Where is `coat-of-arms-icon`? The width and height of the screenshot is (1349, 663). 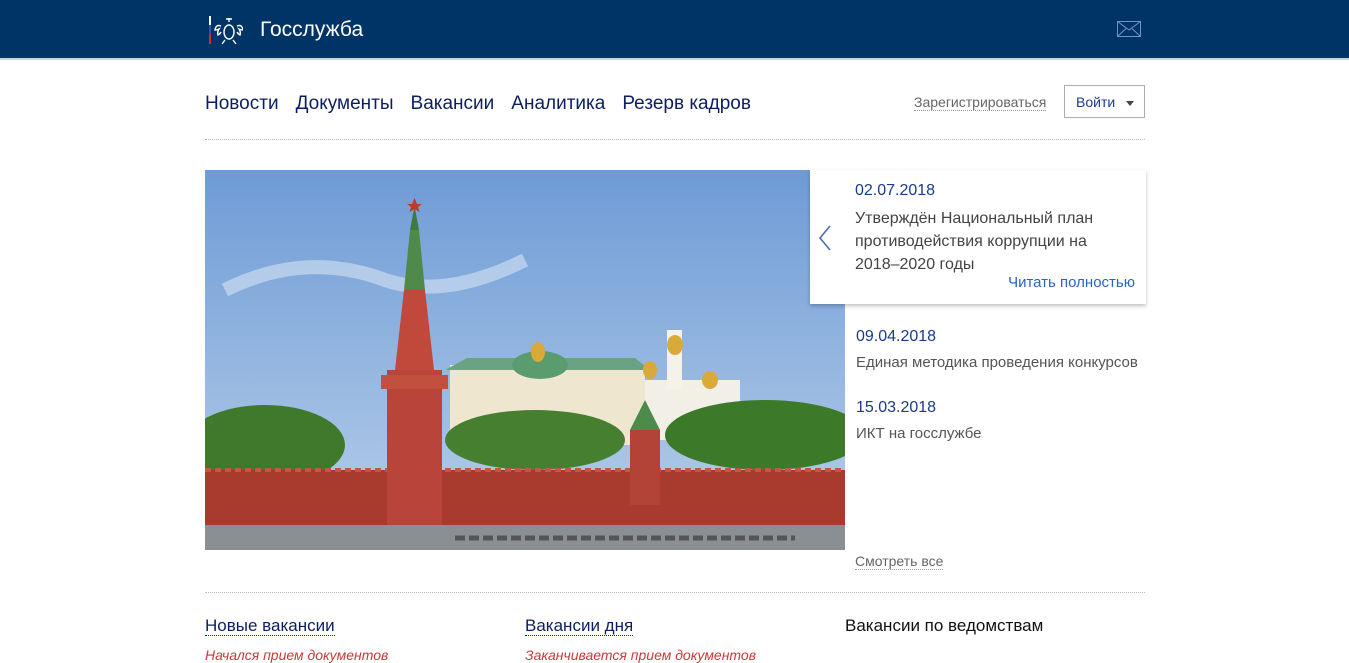 coat-of-arms-icon is located at coordinates (224, 30).